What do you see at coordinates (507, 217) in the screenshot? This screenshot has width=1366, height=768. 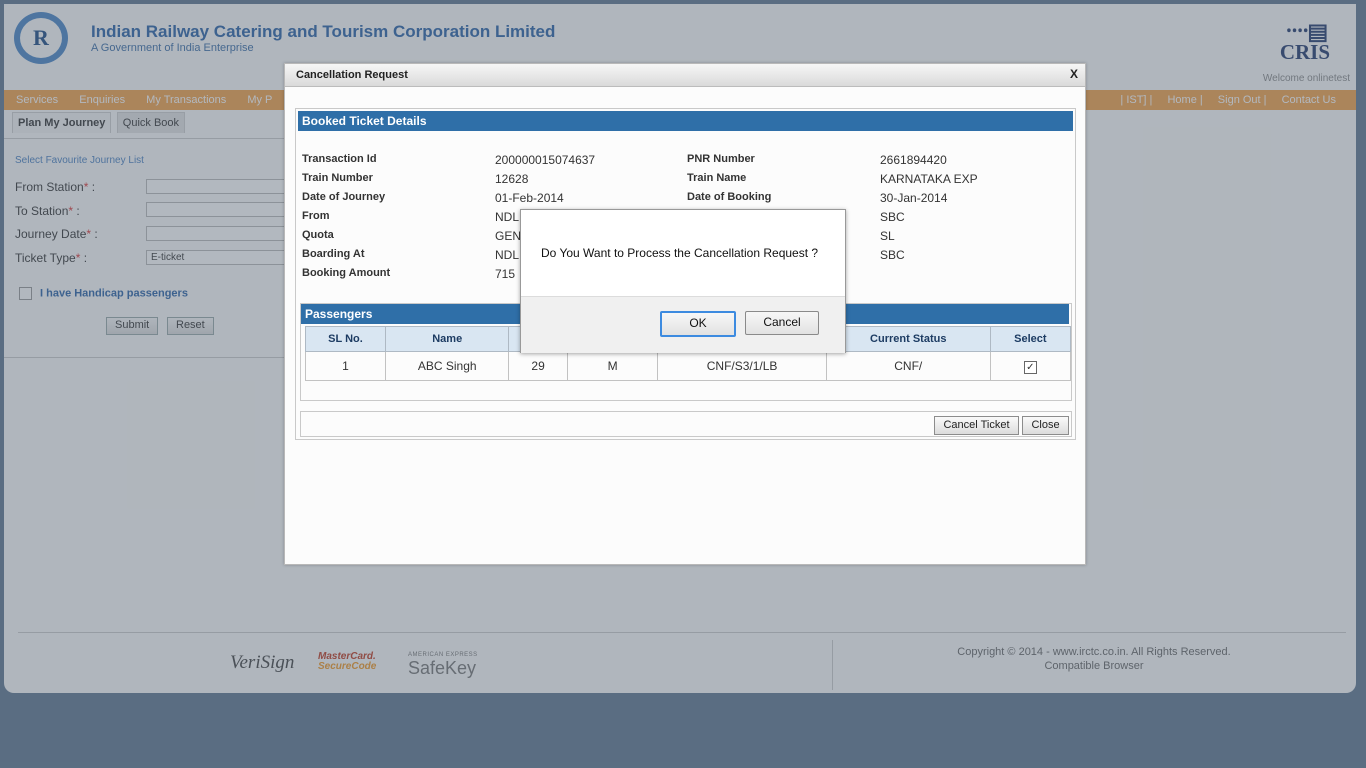 I see `from-value: NDL` at bounding box center [507, 217].